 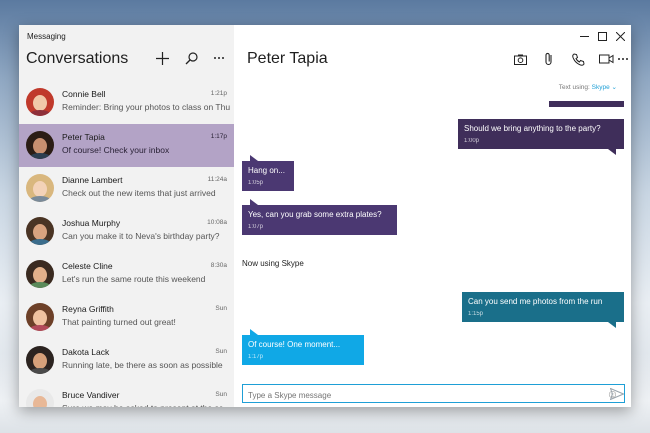 What do you see at coordinates (217, 179) in the screenshot?
I see `conversation-time: 11:24a` at bounding box center [217, 179].